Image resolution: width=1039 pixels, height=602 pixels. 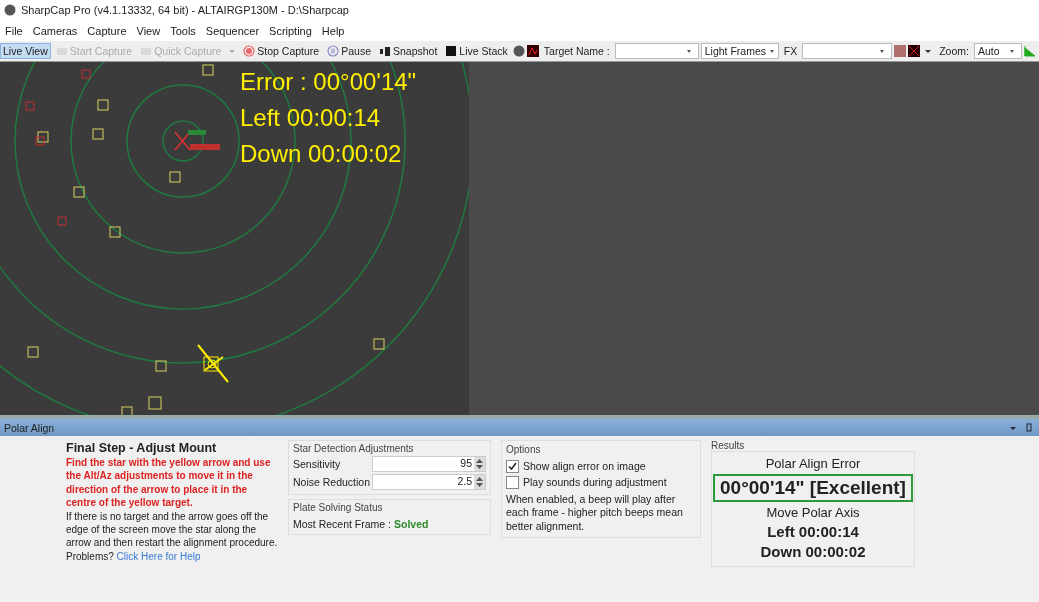 I want to click on menu-item: Scripting, so click(x=290, y=30).